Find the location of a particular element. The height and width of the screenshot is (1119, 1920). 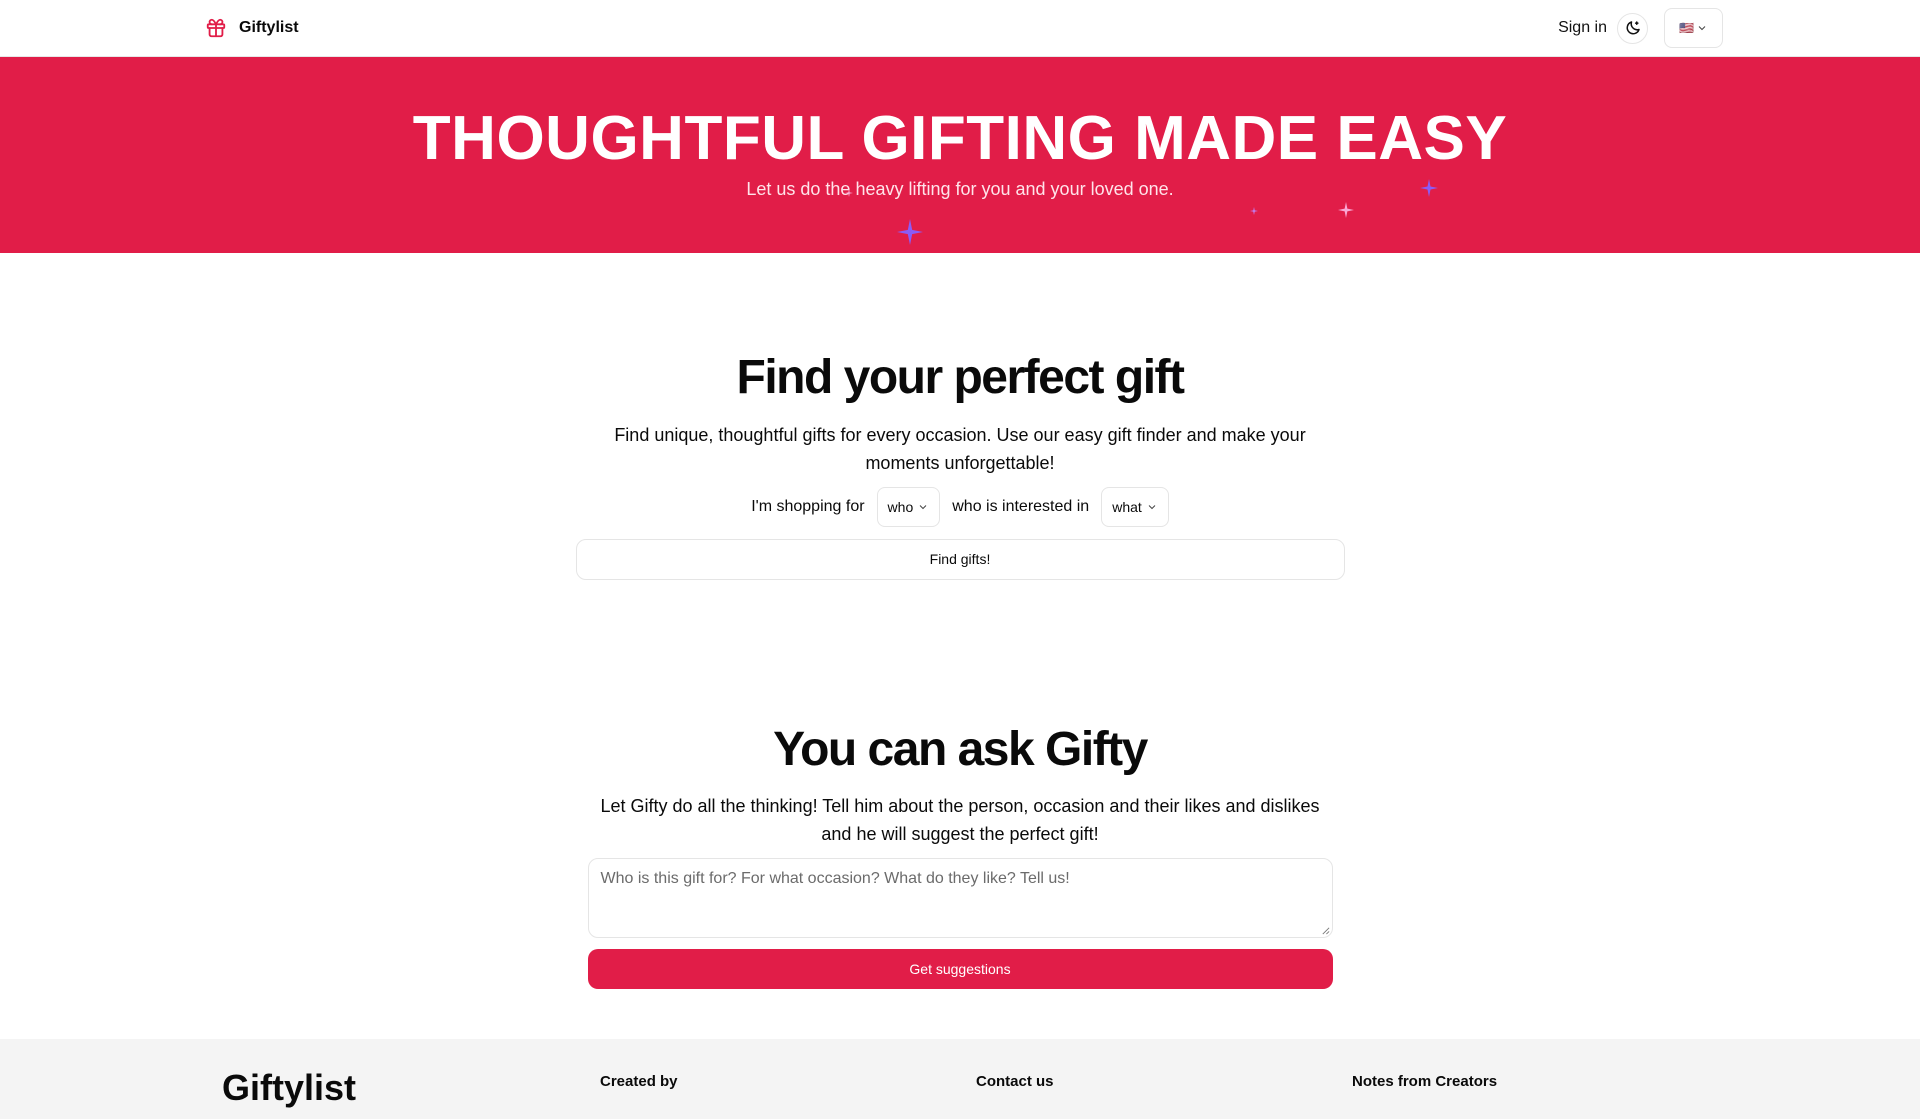

who-select-value: who is located at coordinates (900, 506).